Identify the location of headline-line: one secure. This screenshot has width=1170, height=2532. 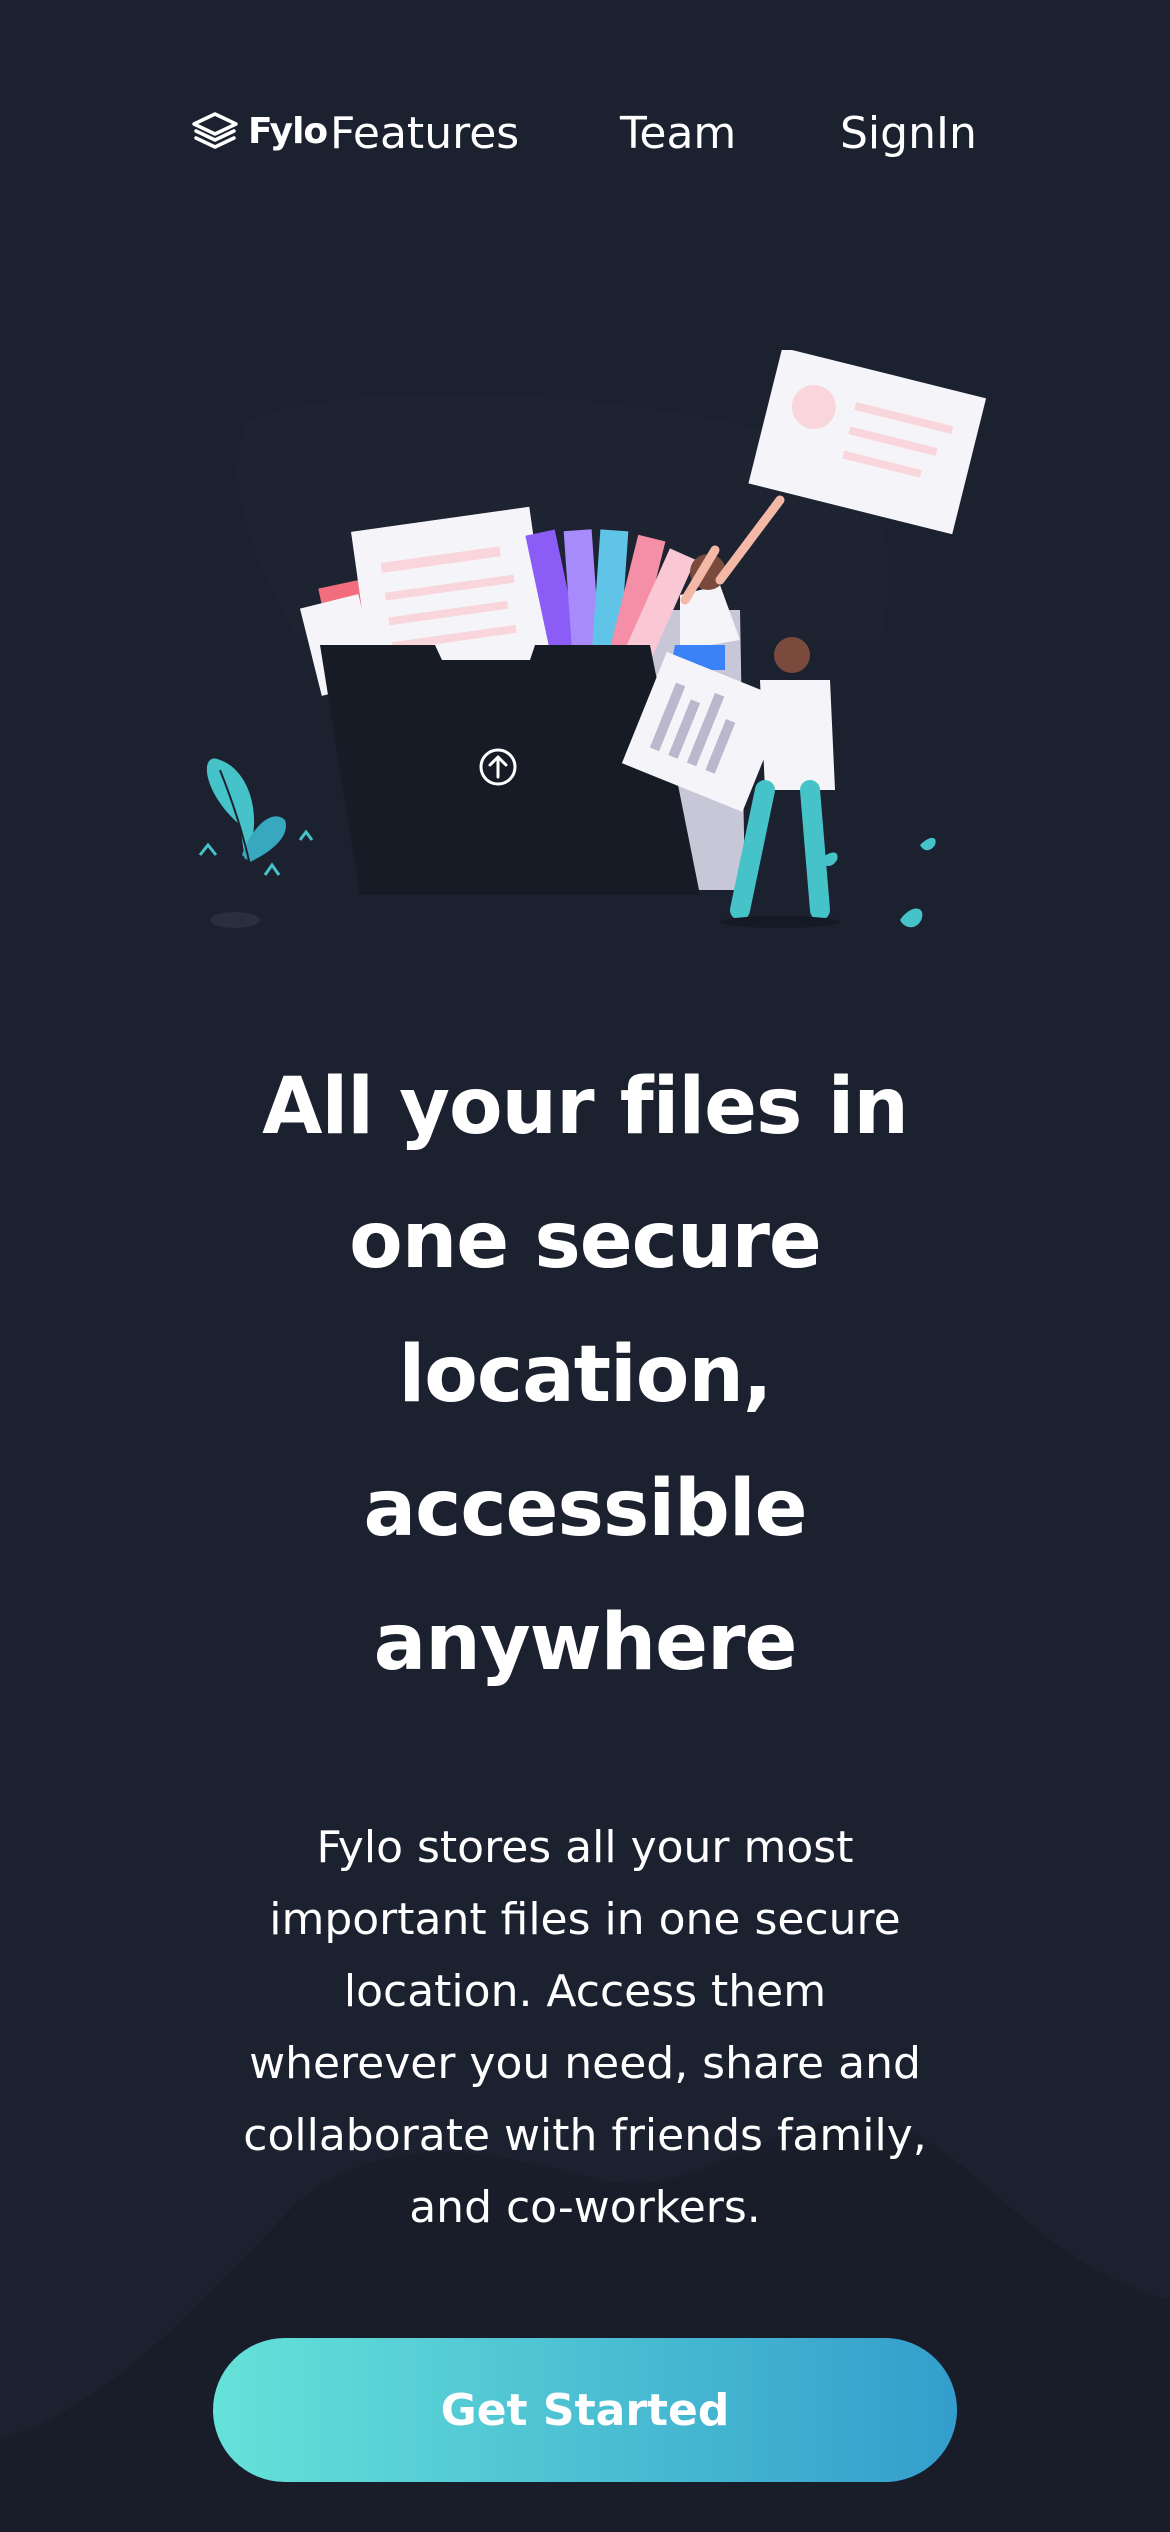
(585, 1241).